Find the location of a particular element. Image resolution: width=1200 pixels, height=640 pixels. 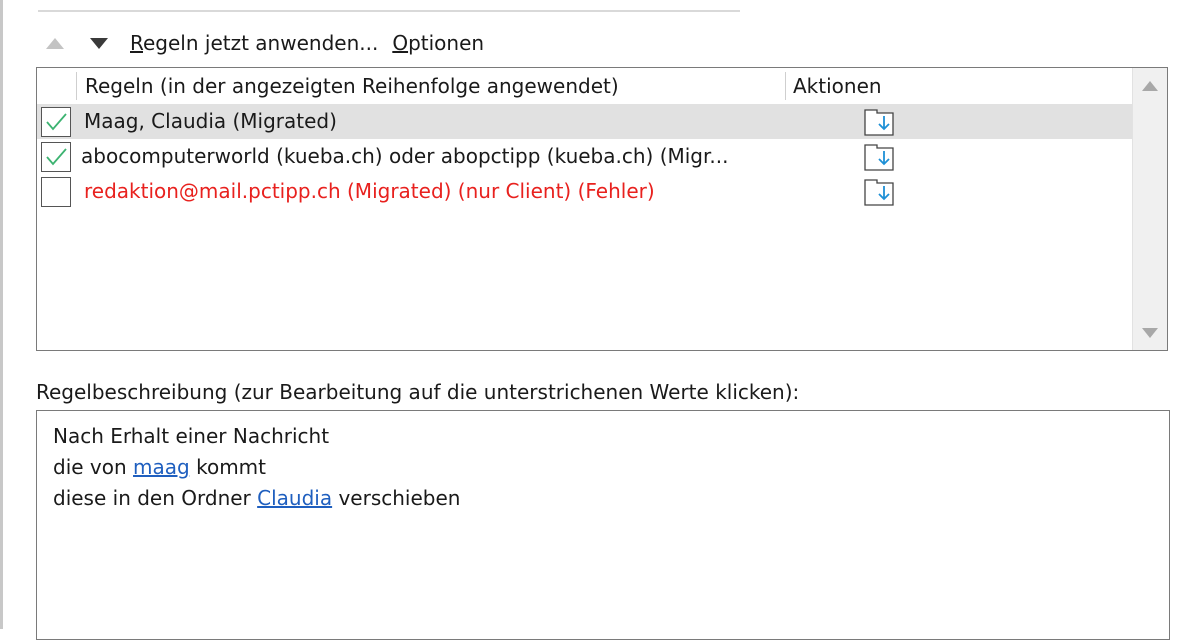

rules-list-scrollbar is located at coordinates (1149, 209).